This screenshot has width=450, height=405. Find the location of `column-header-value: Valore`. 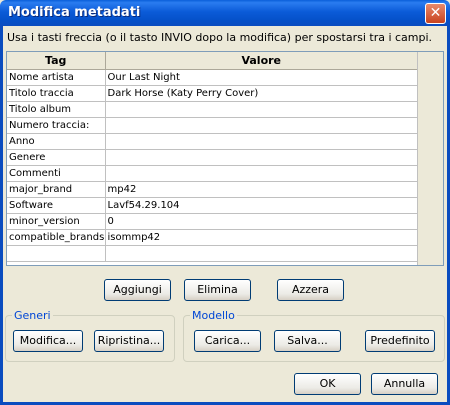

column-header-value: Valore is located at coordinates (261, 61).